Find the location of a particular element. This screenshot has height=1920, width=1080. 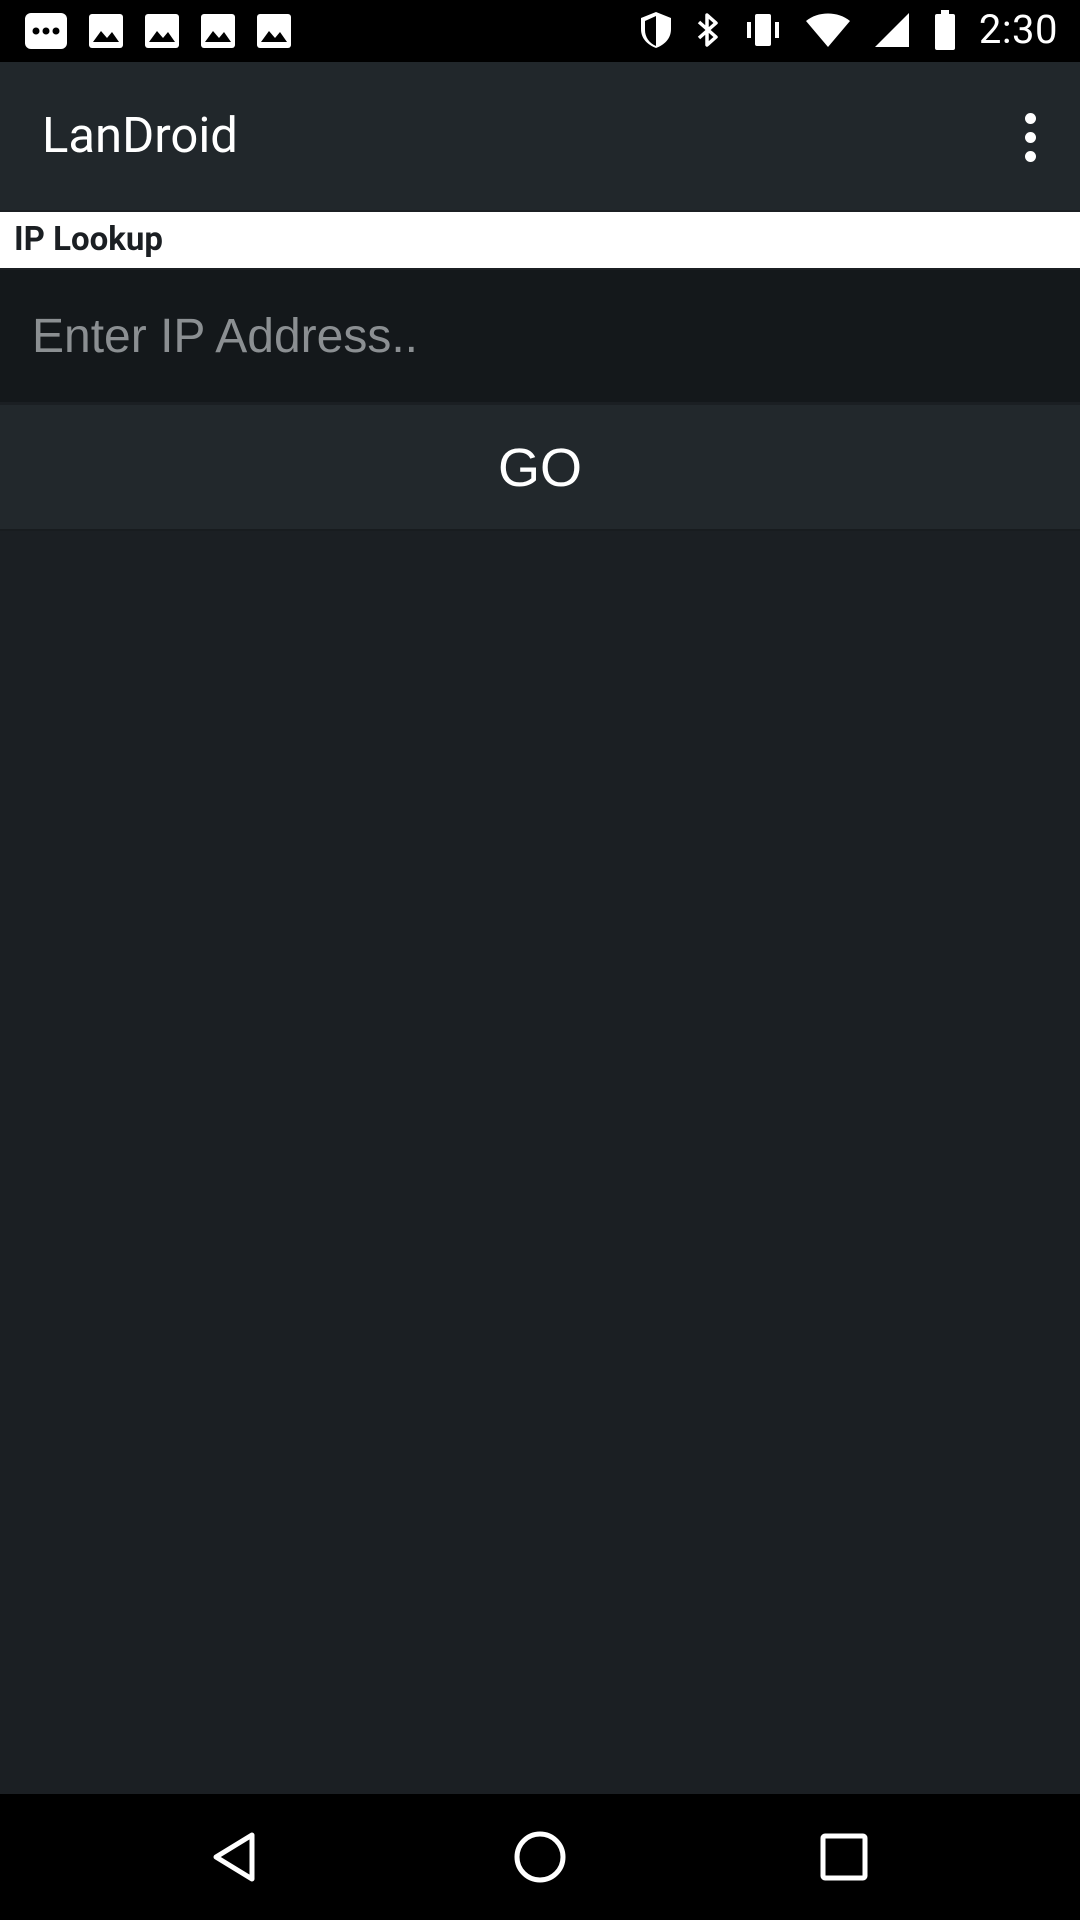

navigation-bar is located at coordinates (540, 1857).